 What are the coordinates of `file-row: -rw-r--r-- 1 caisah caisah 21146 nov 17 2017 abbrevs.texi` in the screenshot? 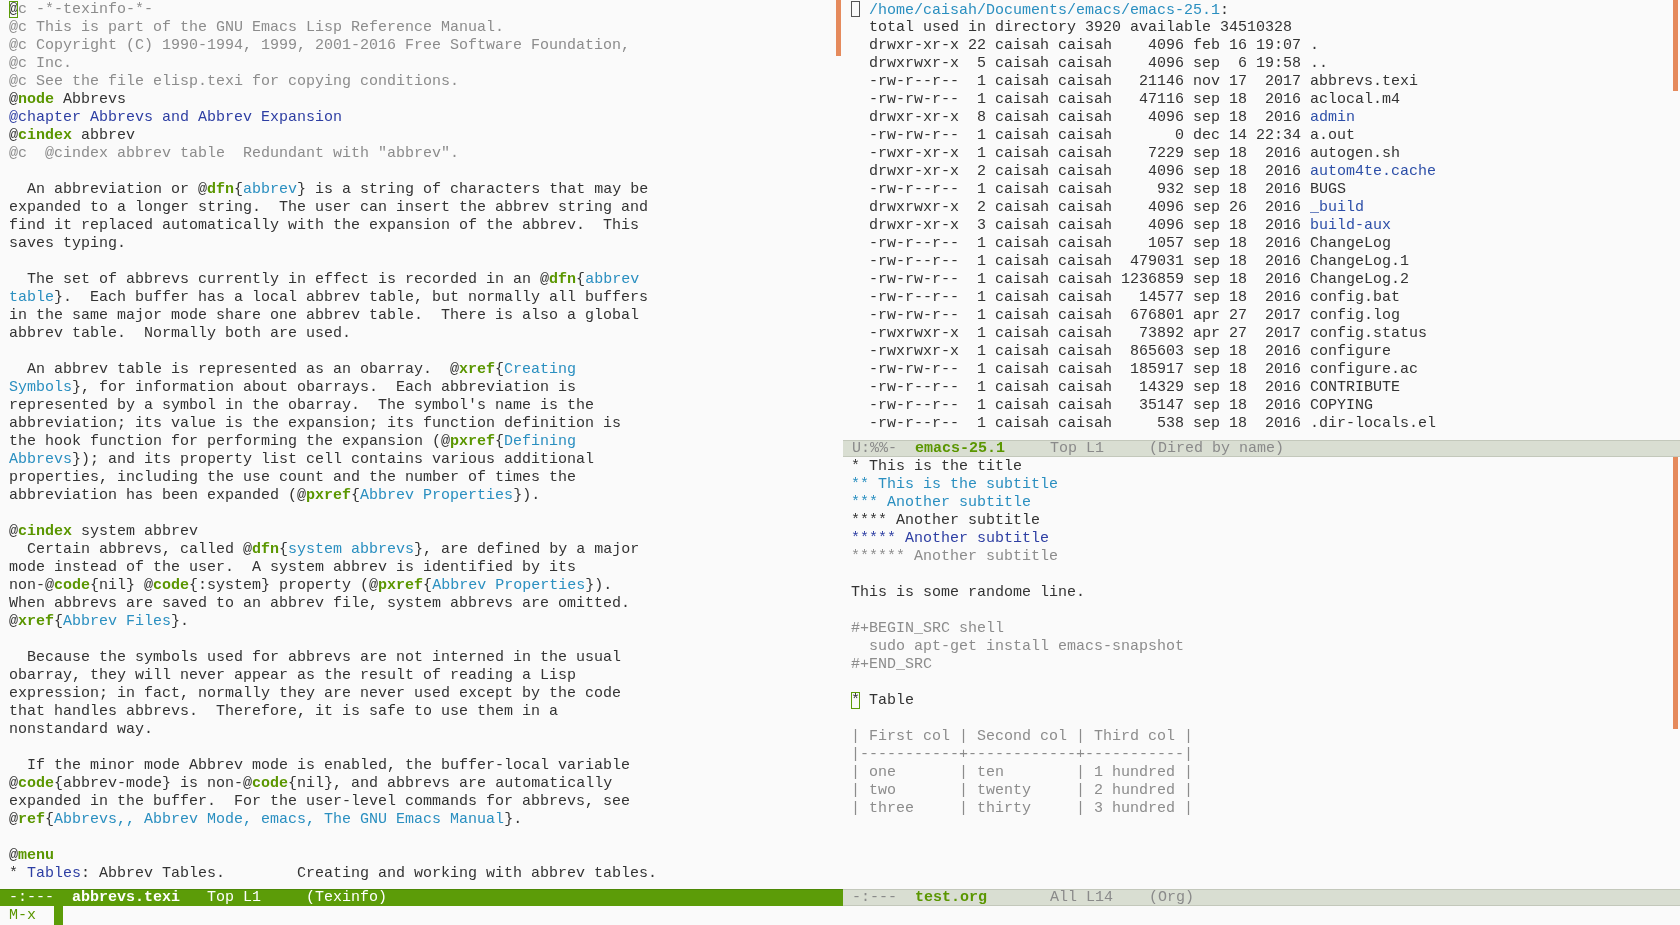 It's located at (1135, 82).